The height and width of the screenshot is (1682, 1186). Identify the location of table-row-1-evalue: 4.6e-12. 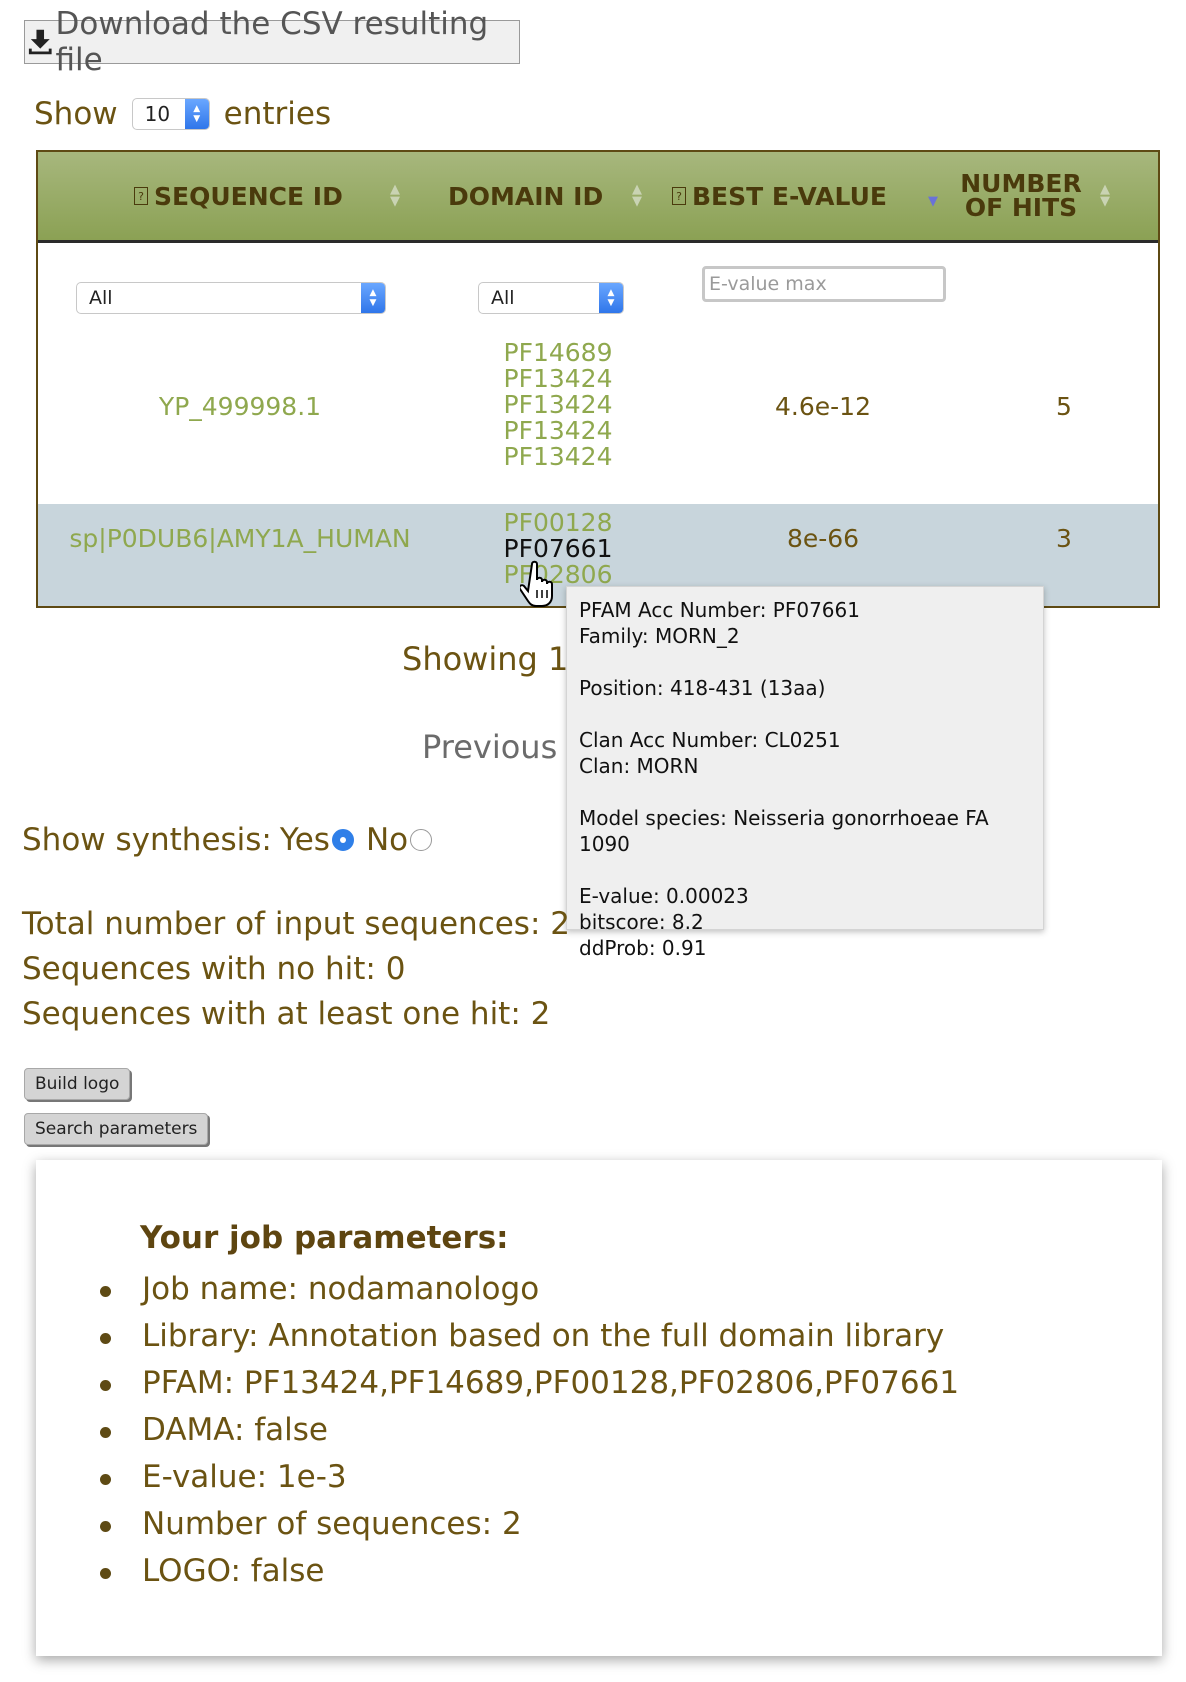
(823, 406).